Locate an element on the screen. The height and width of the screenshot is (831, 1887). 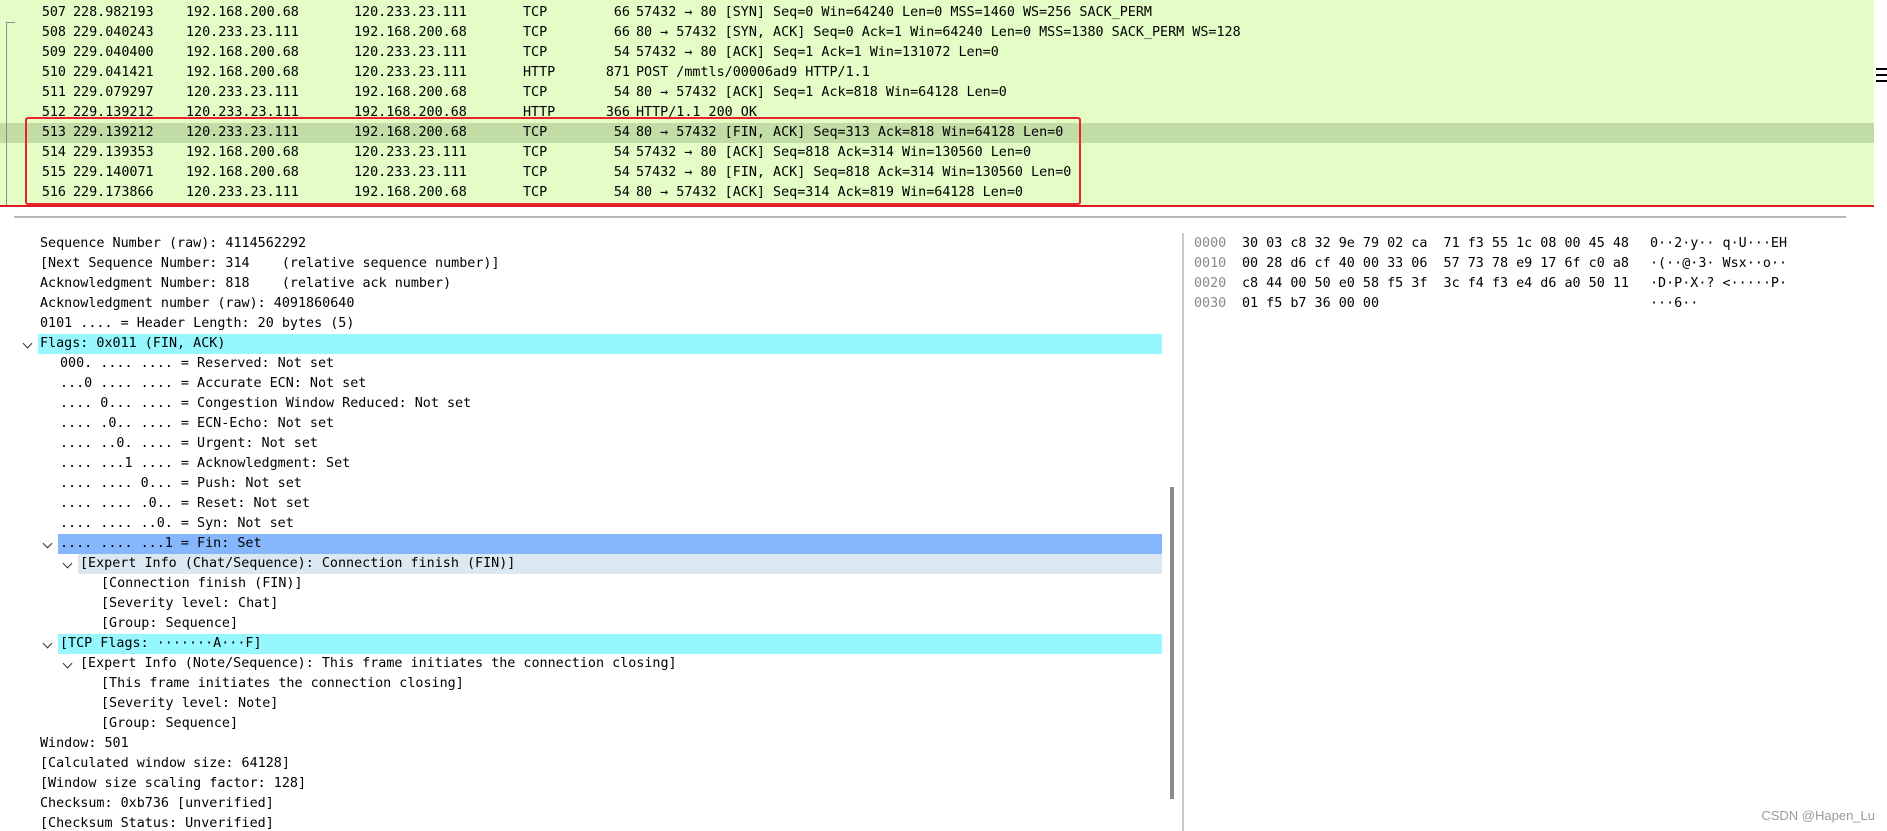
detail-row: Checksum: 0xb736 [unverified] is located at coordinates (581, 804).